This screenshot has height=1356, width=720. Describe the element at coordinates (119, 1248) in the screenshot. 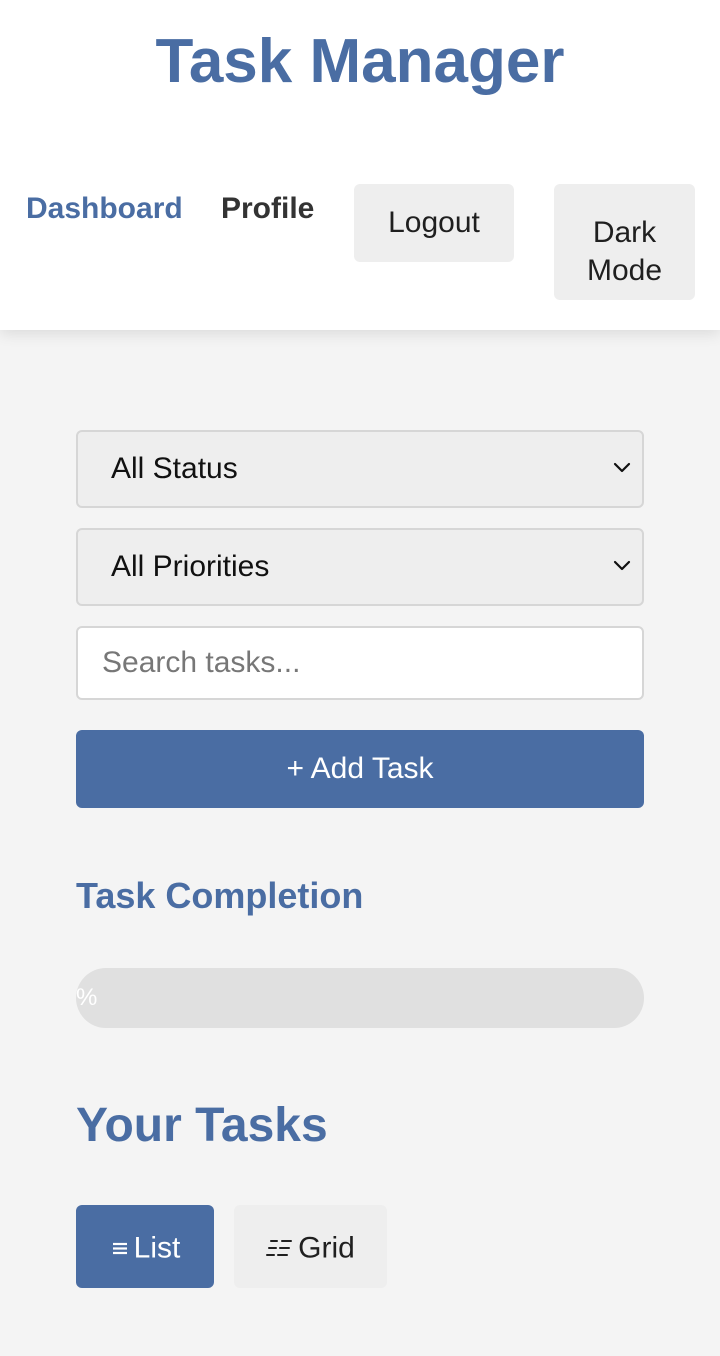

I see `list-icon` at that location.